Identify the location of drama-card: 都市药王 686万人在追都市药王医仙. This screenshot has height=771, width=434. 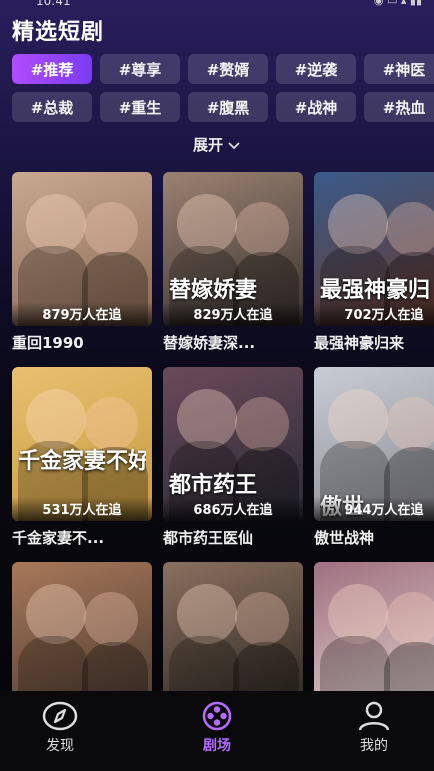
(233, 457).